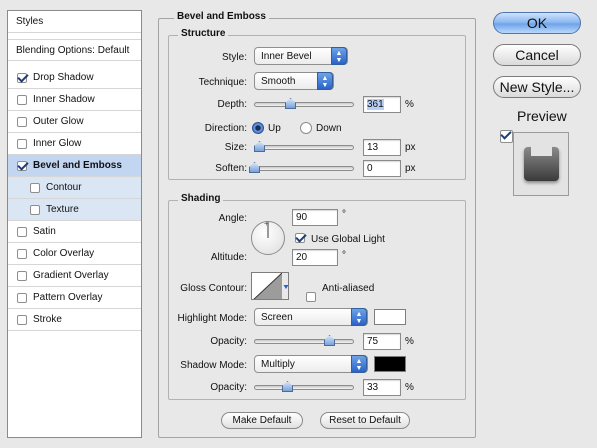  I want to click on direction-up-radio, so click(258, 128).